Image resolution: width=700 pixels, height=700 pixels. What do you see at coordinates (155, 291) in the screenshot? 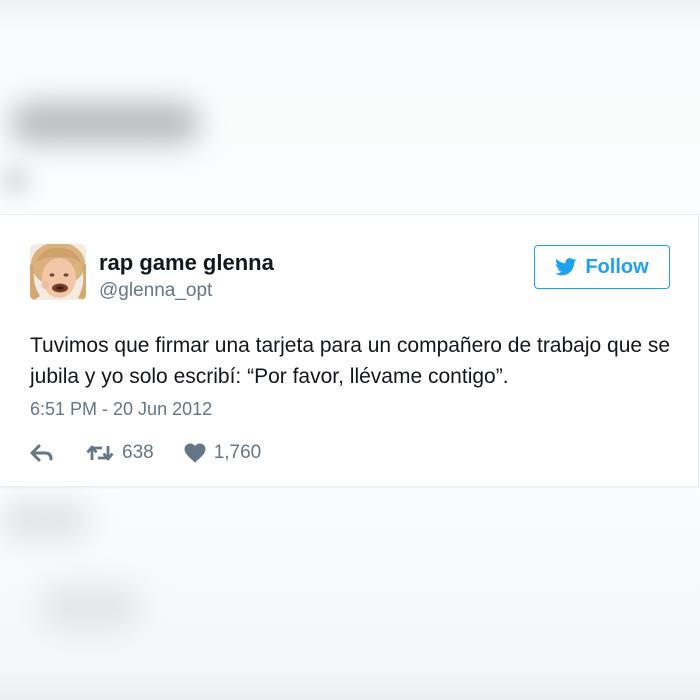
I see `user-handle: @glenna_opt` at bounding box center [155, 291].